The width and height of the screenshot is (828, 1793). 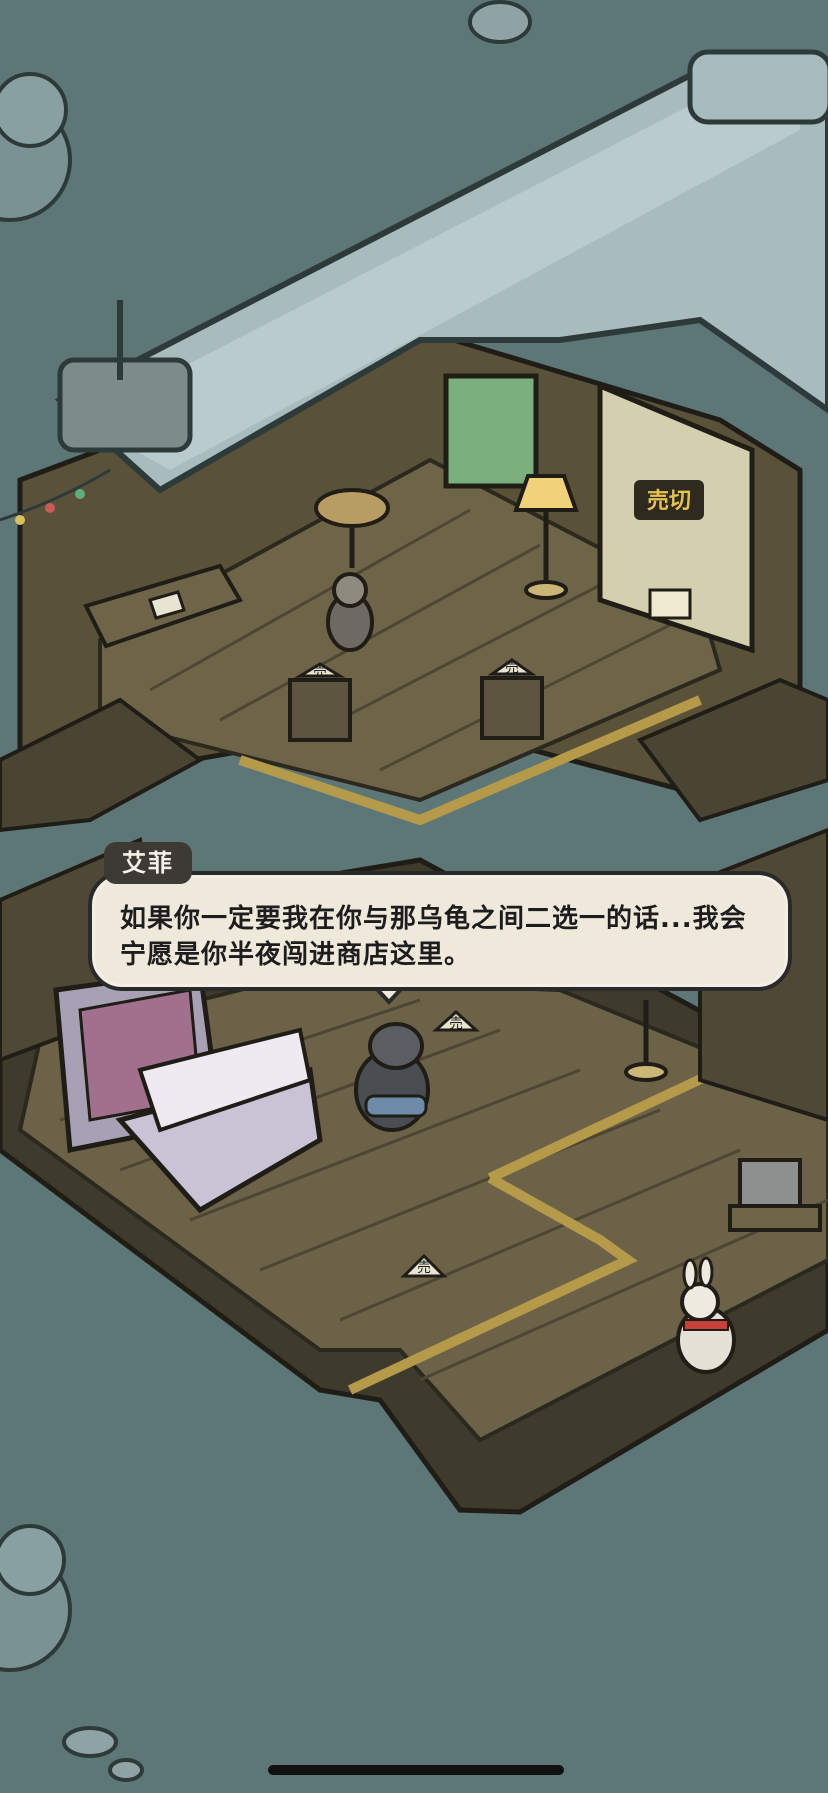 I want to click on dialog-box: 如果你一定要我在你与那乌龟之间二选一的话...我会宁愿是你半夜闯进商店这里。, so click(x=440, y=931).